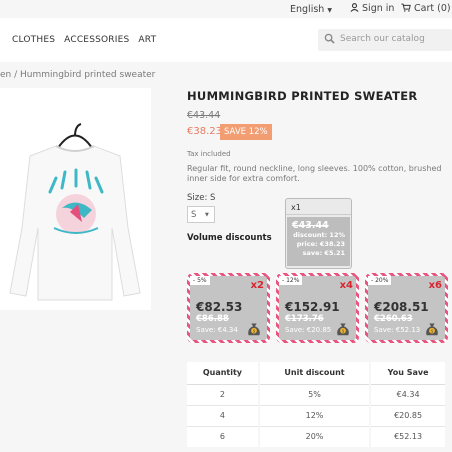  Describe the element at coordinates (209, 154) in the screenshot. I see `tax-label: Tax included` at that location.